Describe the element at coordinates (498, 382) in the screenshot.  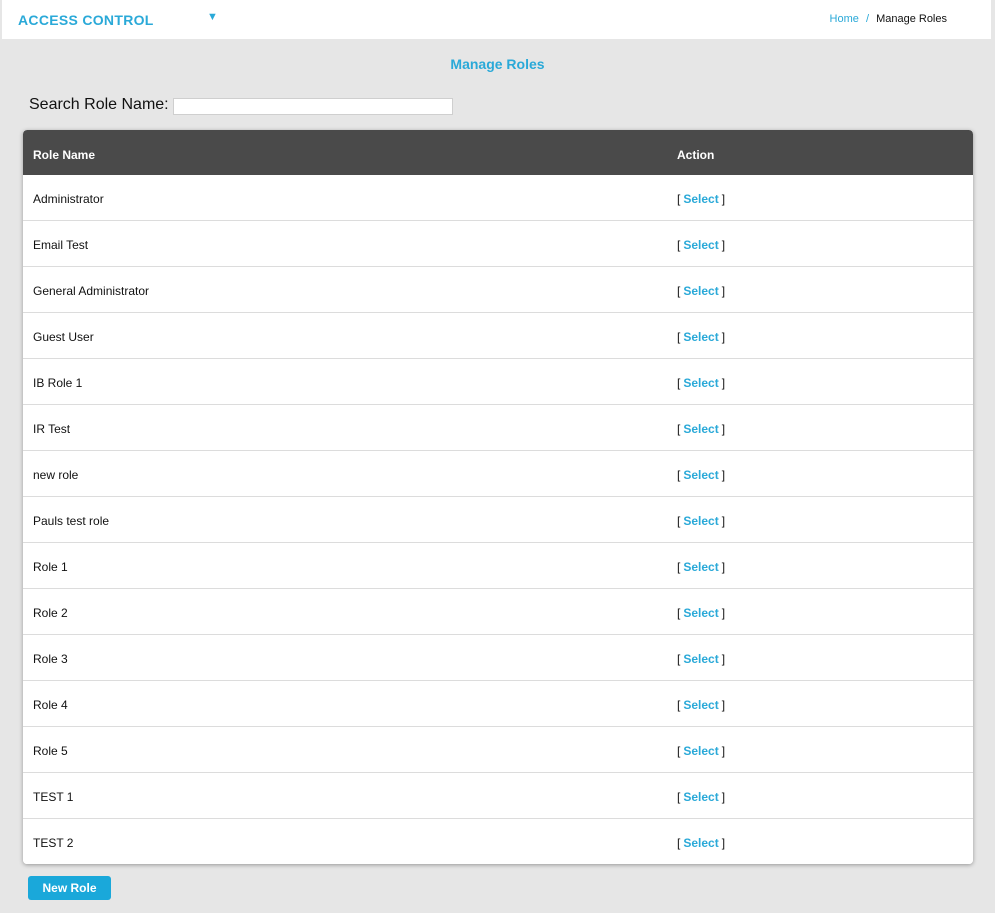
I see `table-row: IB Role 1 [Select]` at that location.